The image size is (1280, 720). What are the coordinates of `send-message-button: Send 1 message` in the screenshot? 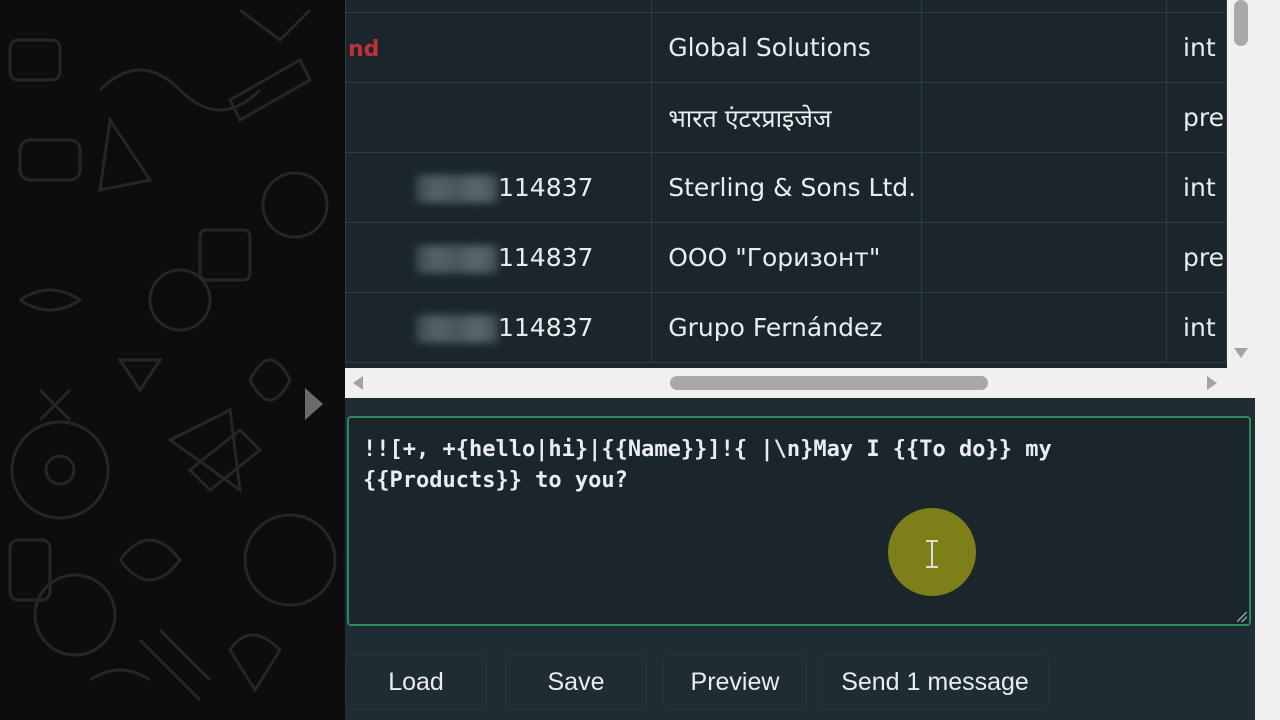 It's located at (935, 682).